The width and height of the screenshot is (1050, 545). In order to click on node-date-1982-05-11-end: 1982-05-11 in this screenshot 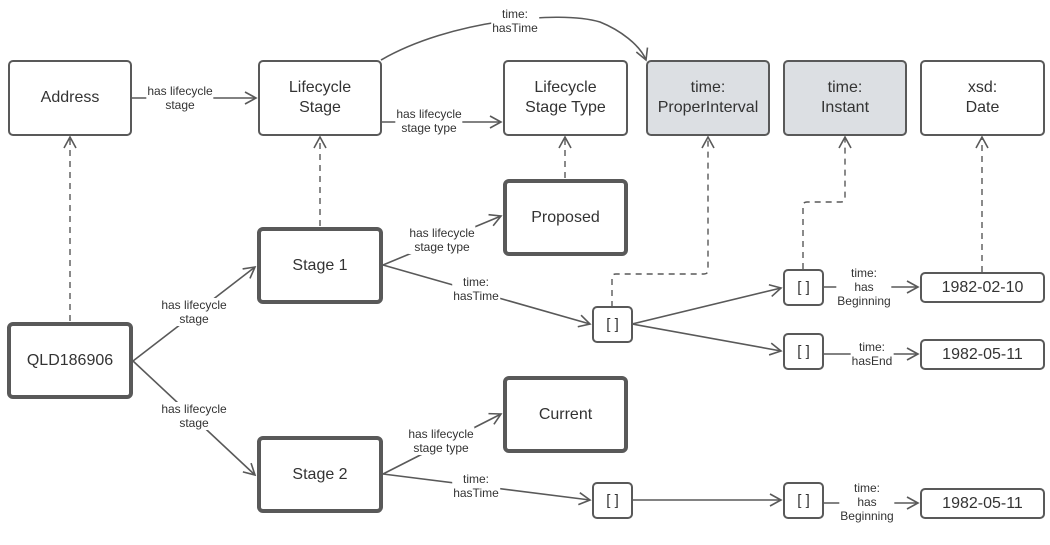, I will do `click(982, 354)`.